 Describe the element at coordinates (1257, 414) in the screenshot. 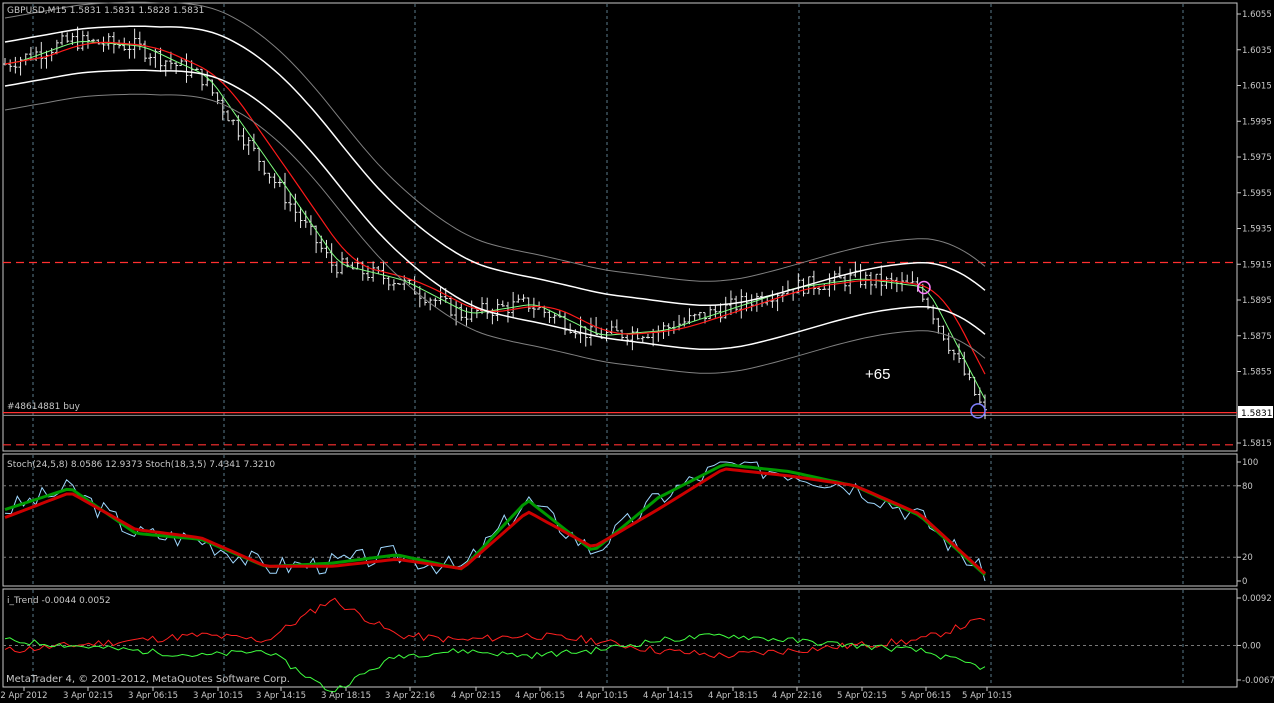

I see `current-price-label: 1.5831` at that location.